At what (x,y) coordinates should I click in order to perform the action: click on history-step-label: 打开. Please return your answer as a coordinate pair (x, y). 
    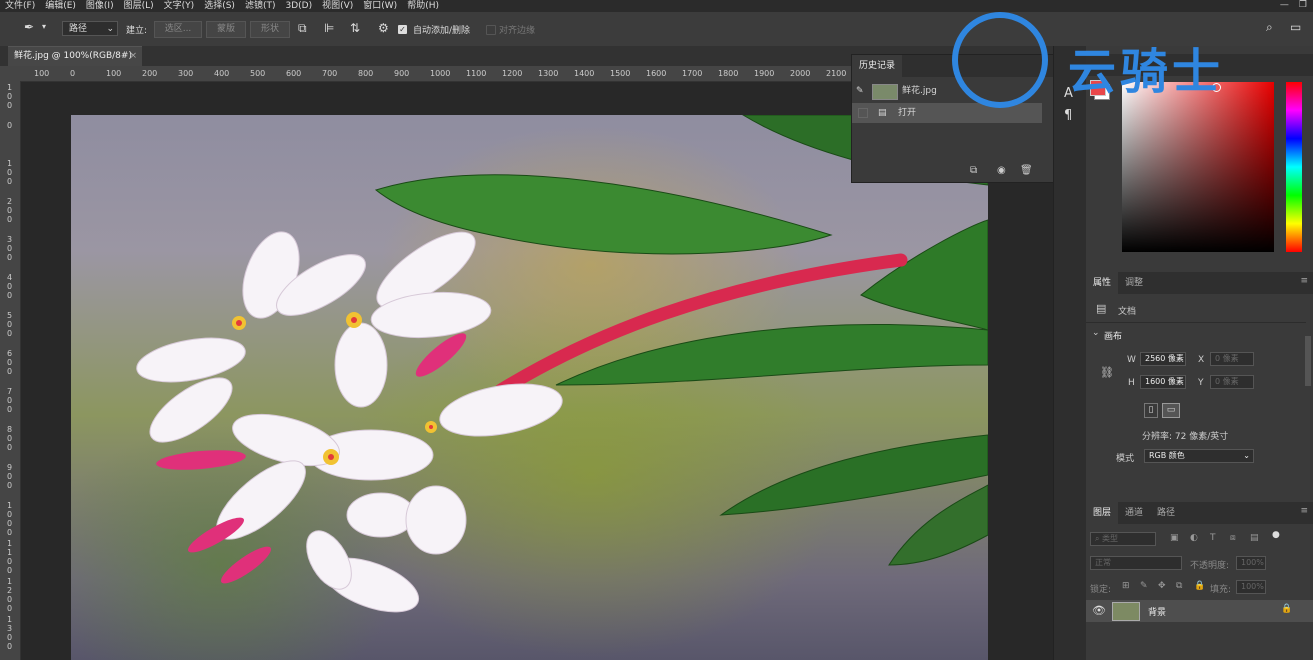
    Looking at the image, I should click on (907, 113).